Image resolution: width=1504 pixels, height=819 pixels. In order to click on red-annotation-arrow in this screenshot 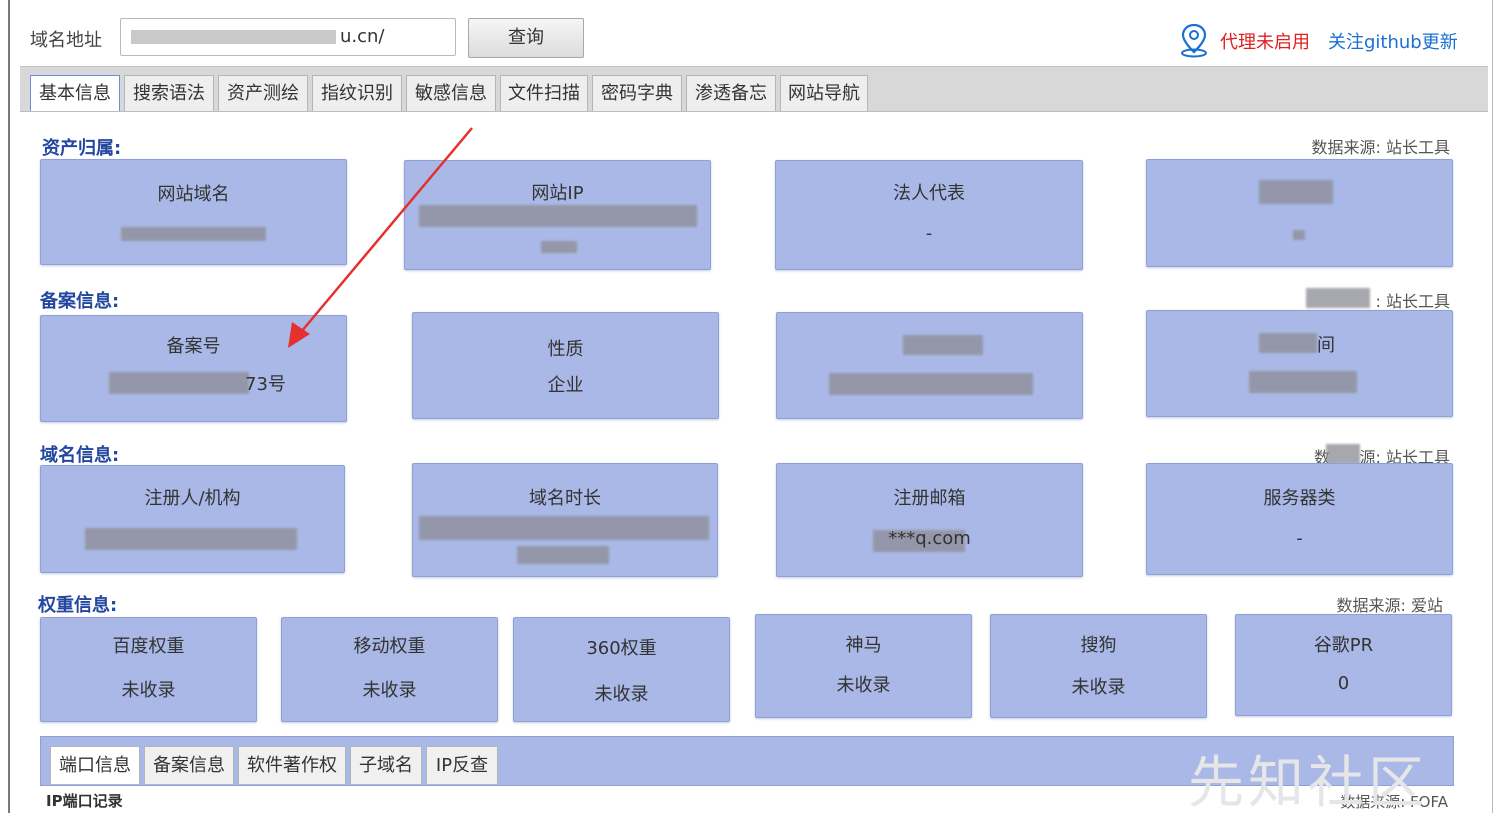, I will do `click(380, 237)`.